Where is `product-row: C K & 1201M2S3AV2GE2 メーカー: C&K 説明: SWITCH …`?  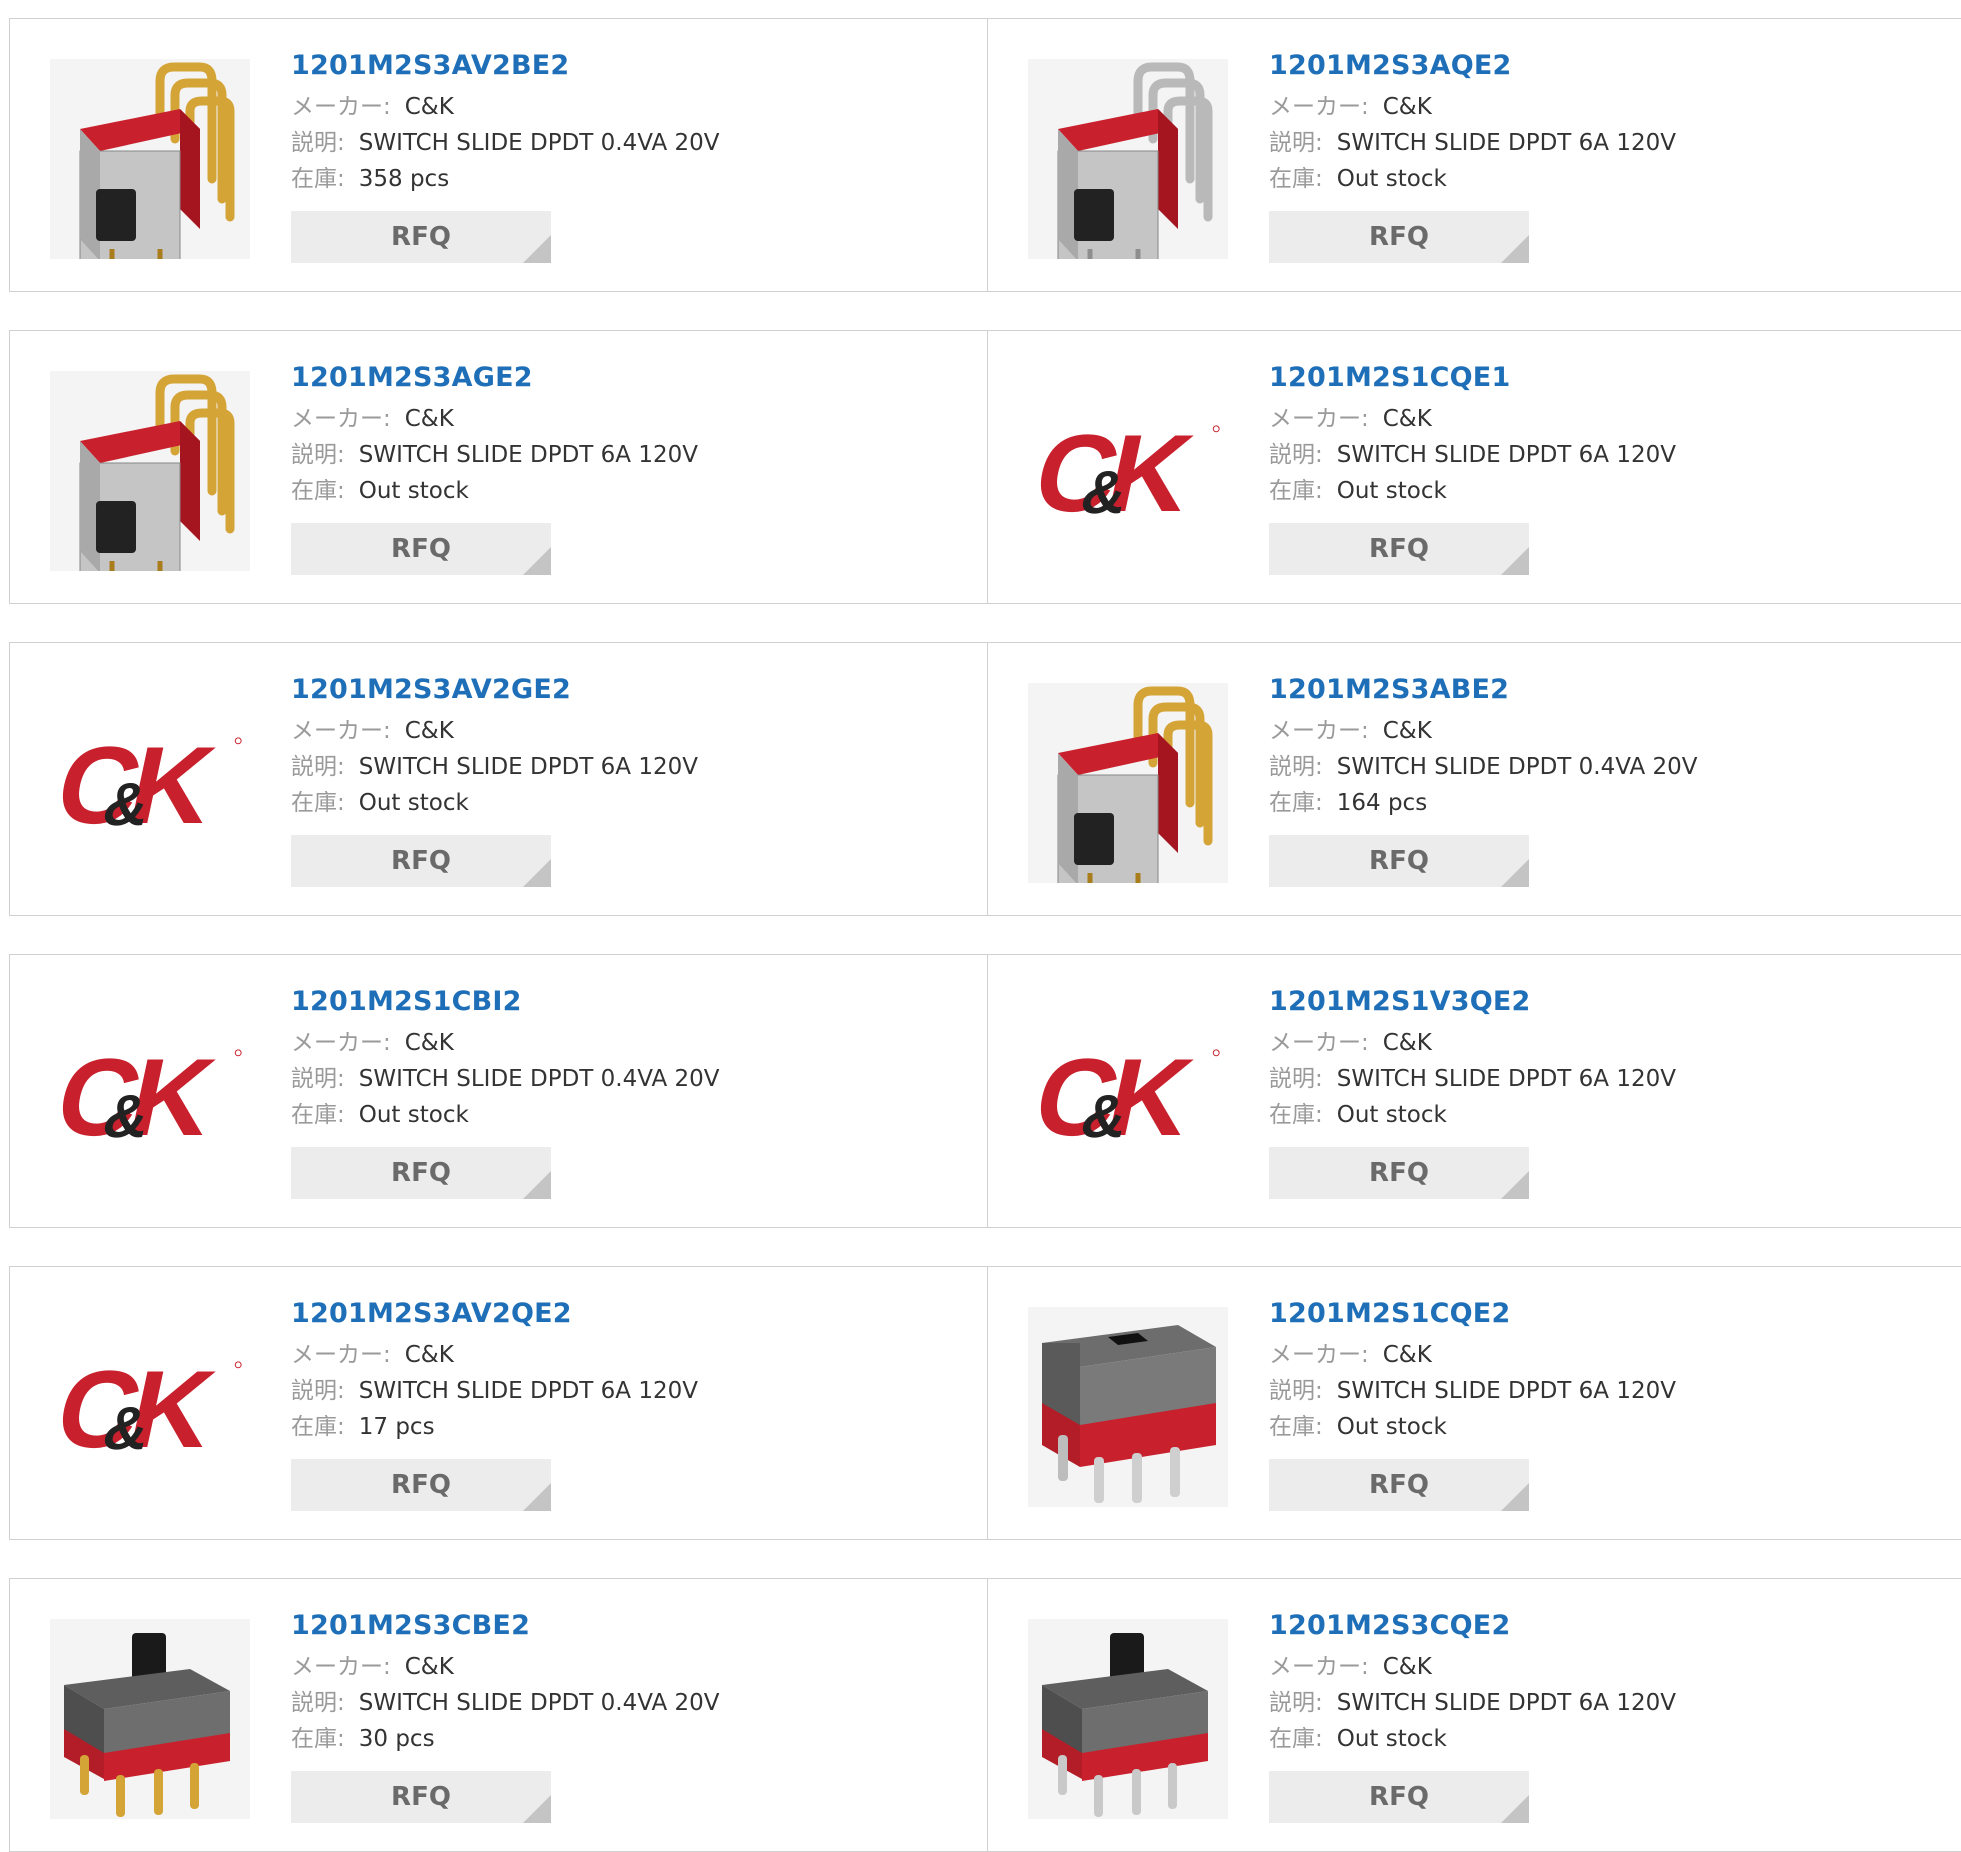 product-row: C K & 1201M2S3AV2GE2 メーカー: C&K 説明: SWITCH … is located at coordinates (985, 779).